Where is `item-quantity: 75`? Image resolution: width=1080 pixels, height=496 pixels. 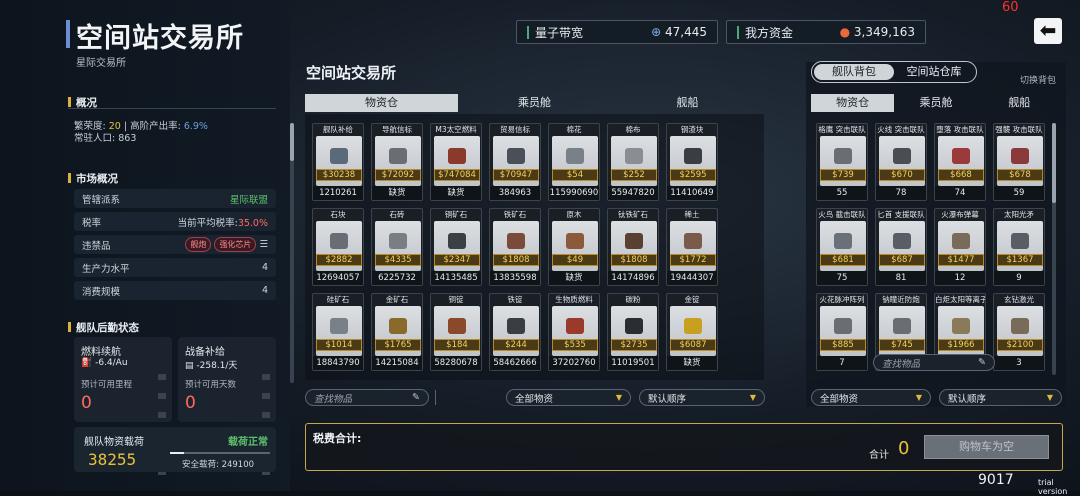
item-quantity: 75 is located at coordinates (842, 278).